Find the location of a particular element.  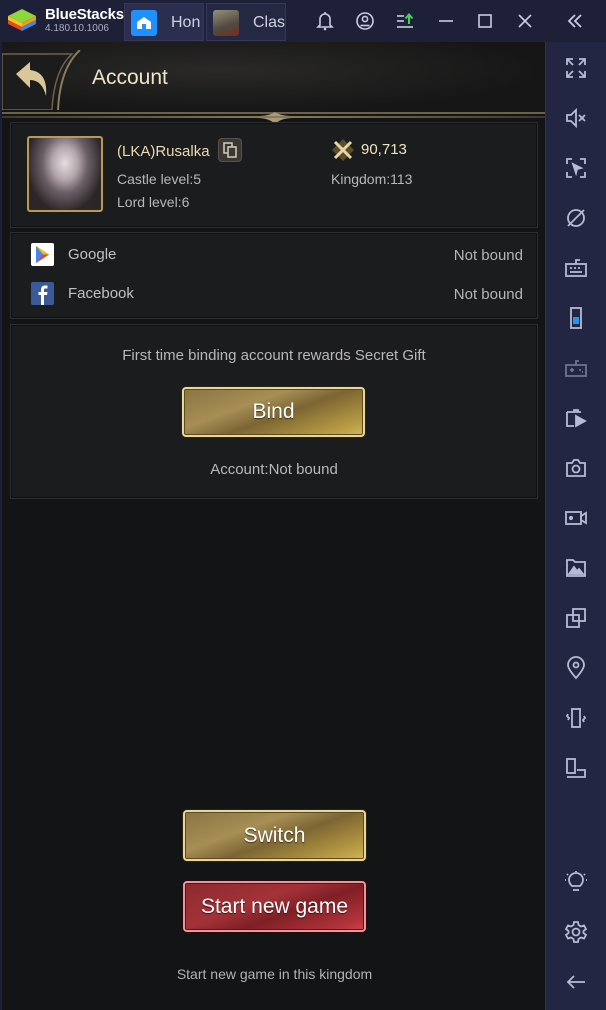

power-swords-icon is located at coordinates (343, 150).